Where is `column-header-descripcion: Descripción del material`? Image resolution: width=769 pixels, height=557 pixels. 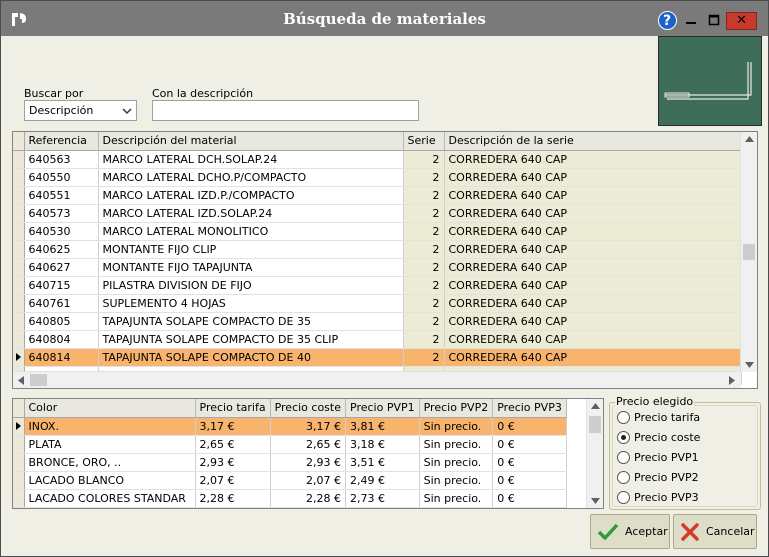
column-header-descripcion: Descripción del material is located at coordinates (251, 141).